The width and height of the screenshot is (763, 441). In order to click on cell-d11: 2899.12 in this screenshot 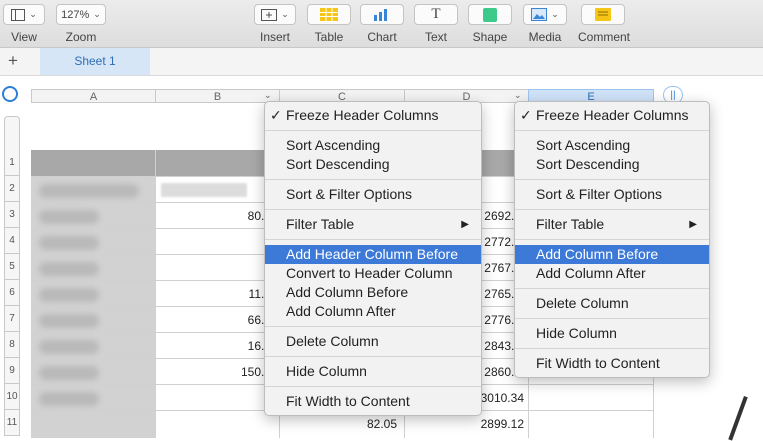, I will do `click(492, 424)`.